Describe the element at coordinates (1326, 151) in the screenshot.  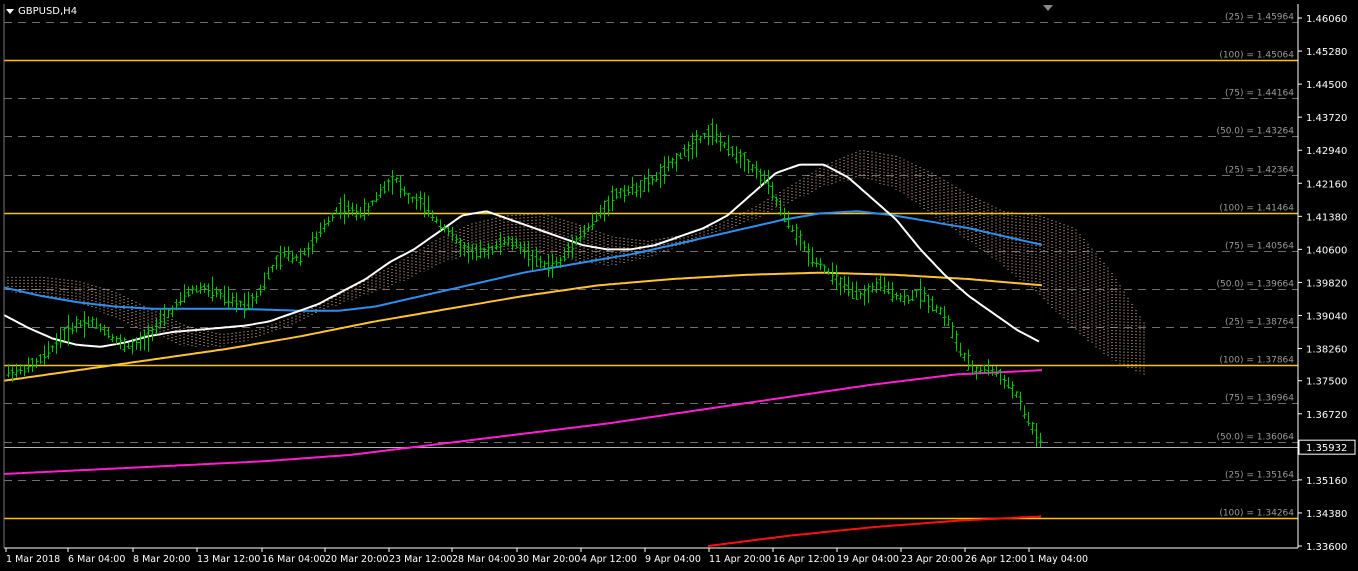
I see `y-tick-label: 1.42940` at that location.